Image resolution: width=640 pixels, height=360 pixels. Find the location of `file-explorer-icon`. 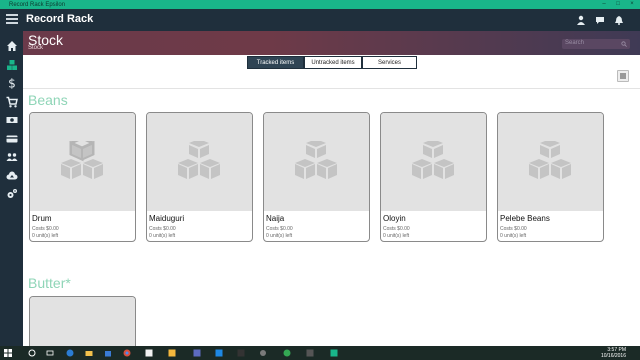

file-explorer-icon is located at coordinates (89, 353).